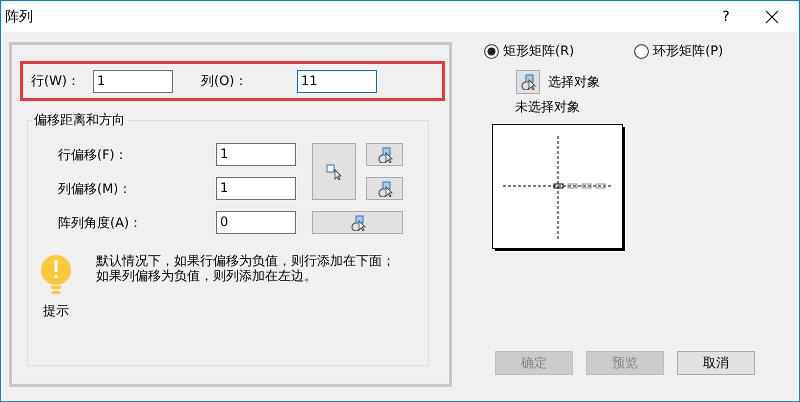  Describe the element at coordinates (246, 270) in the screenshot. I see `hint-text: 默认情况下，如果行偏移为负值，则行添加在下面；如果列偏移为负值，则列添加在左边。` at that location.